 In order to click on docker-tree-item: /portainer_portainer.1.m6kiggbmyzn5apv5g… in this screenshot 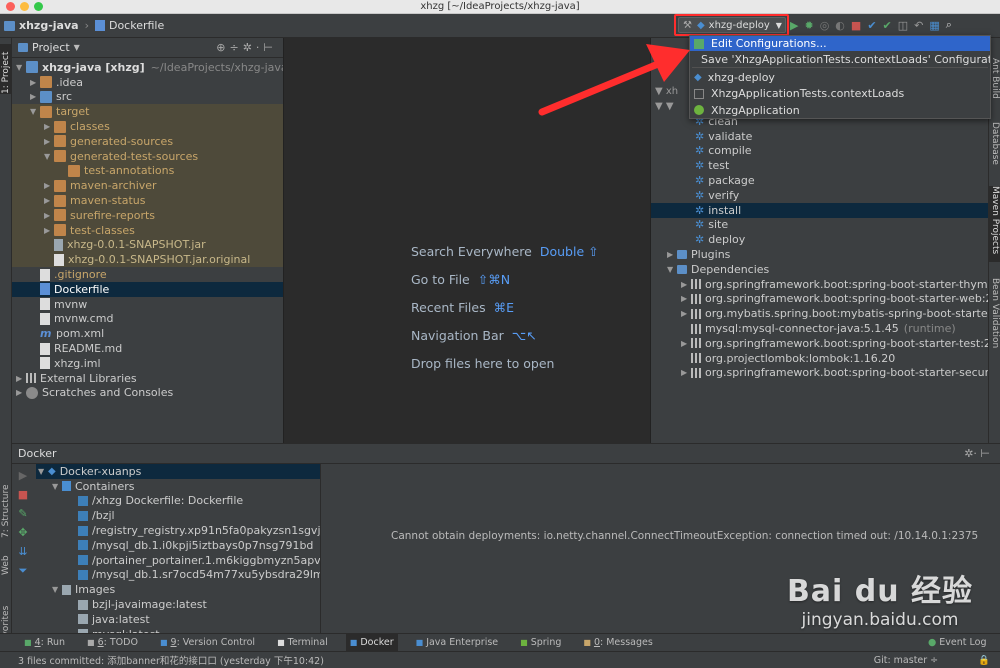, I will do `click(178, 560)`.